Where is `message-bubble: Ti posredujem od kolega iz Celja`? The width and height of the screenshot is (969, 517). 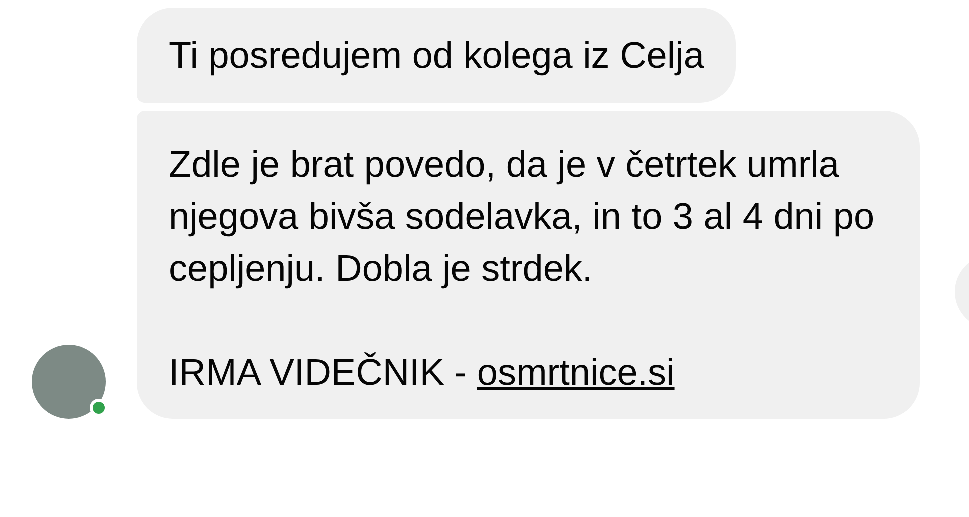
message-bubble: Ti posredujem od kolega iz Celja is located at coordinates (436, 55).